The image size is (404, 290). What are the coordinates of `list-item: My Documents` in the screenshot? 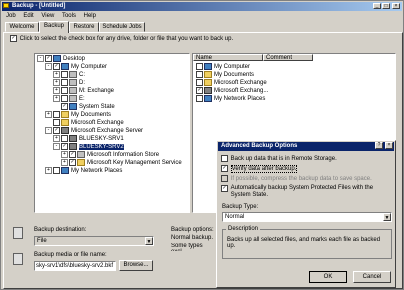 It's located at (255, 75).